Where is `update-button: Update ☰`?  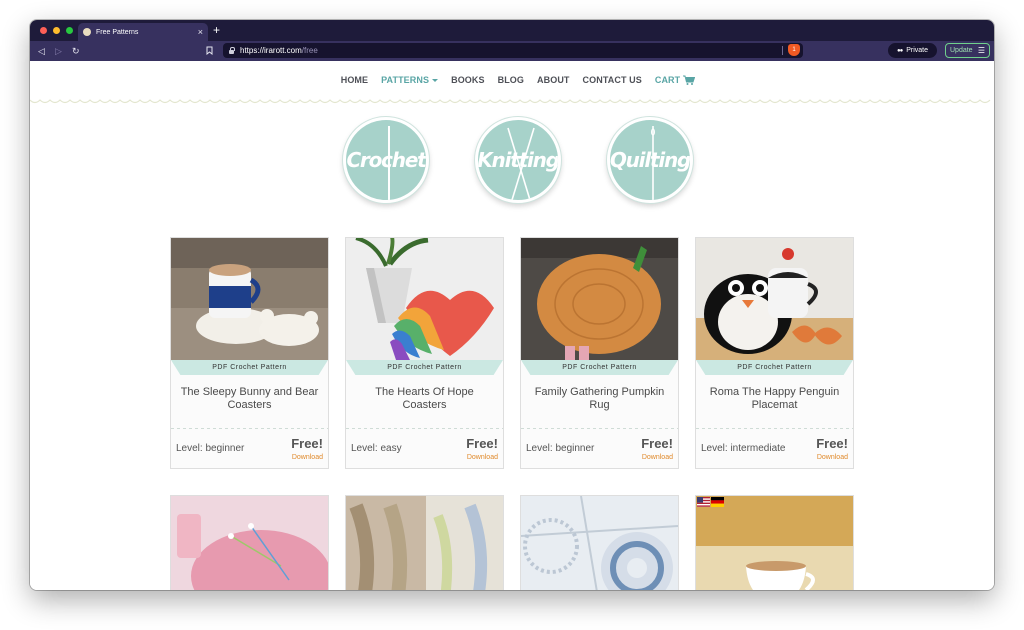 update-button: Update ☰ is located at coordinates (967, 50).